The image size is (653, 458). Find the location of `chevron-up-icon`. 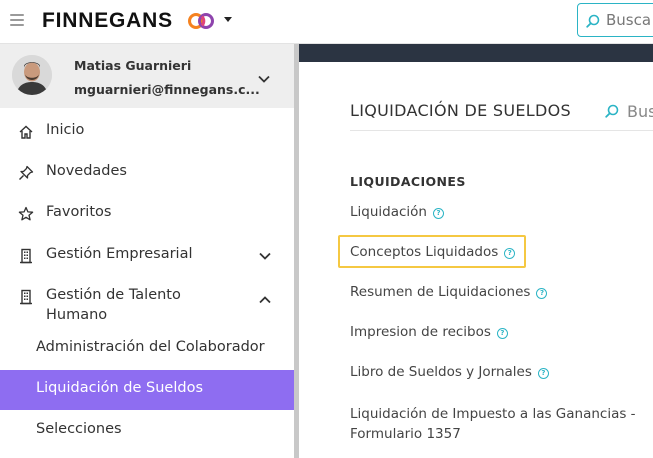

chevron-up-icon is located at coordinates (265, 300).